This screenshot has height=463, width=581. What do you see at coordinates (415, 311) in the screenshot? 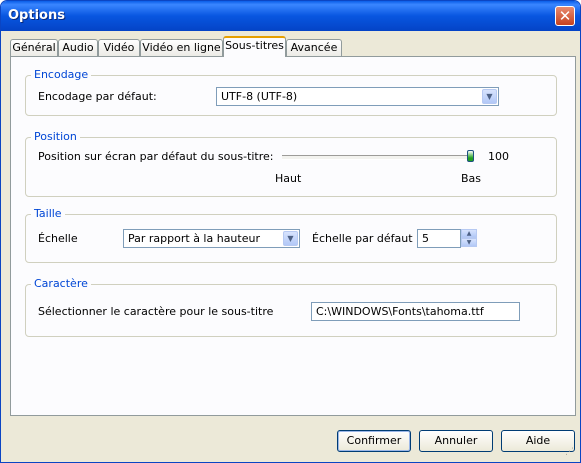
I see `caractere-font-path-input: C:\WINDOWS\Fonts\tahoma.ttf` at bounding box center [415, 311].